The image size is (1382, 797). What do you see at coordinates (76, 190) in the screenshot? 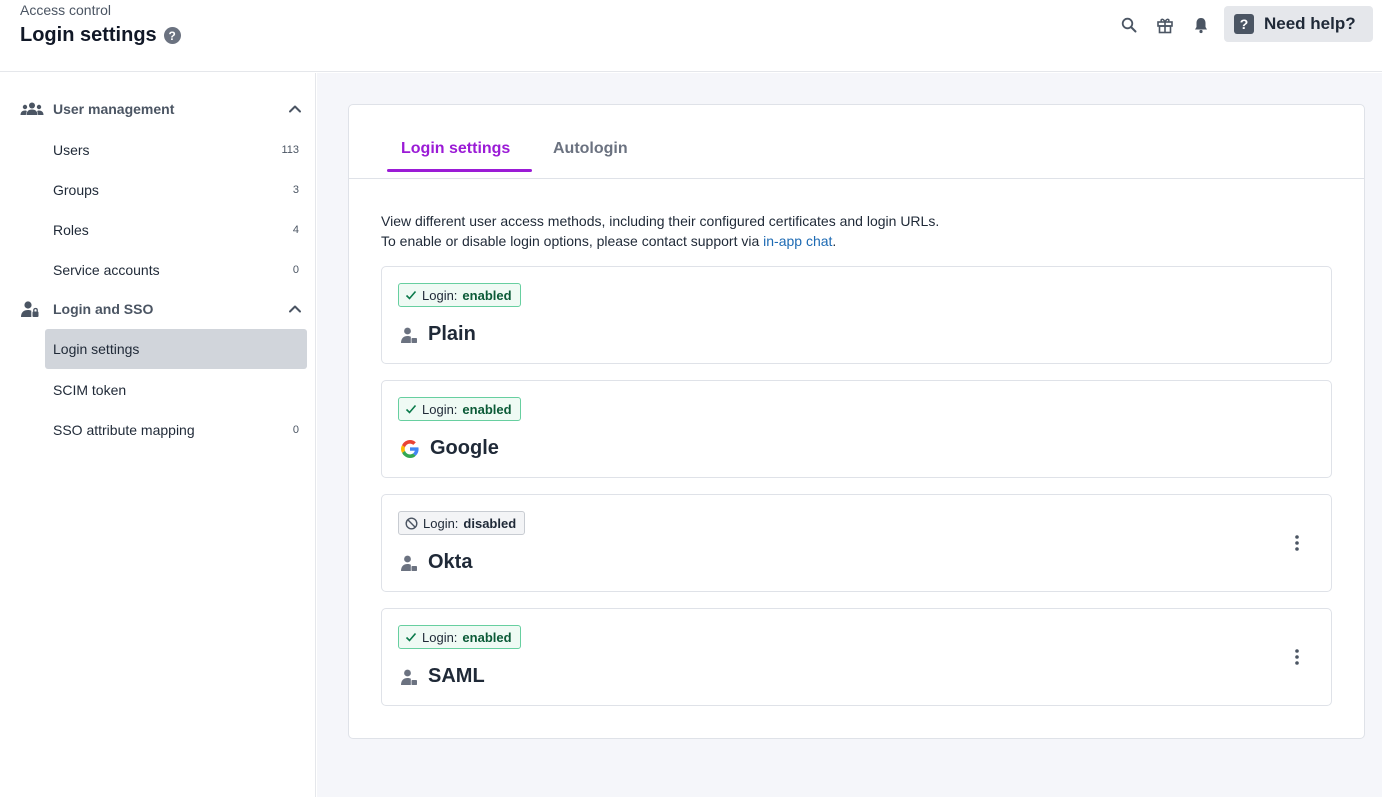
I see `sidebar-item-label: Groups` at bounding box center [76, 190].